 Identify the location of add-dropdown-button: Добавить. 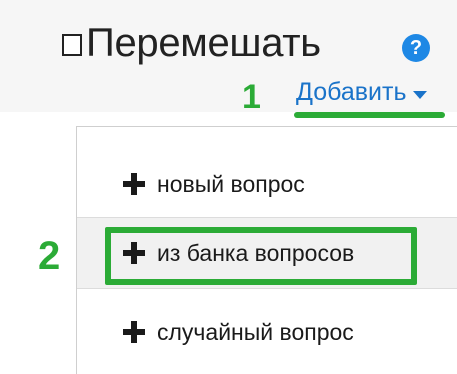
(361, 92).